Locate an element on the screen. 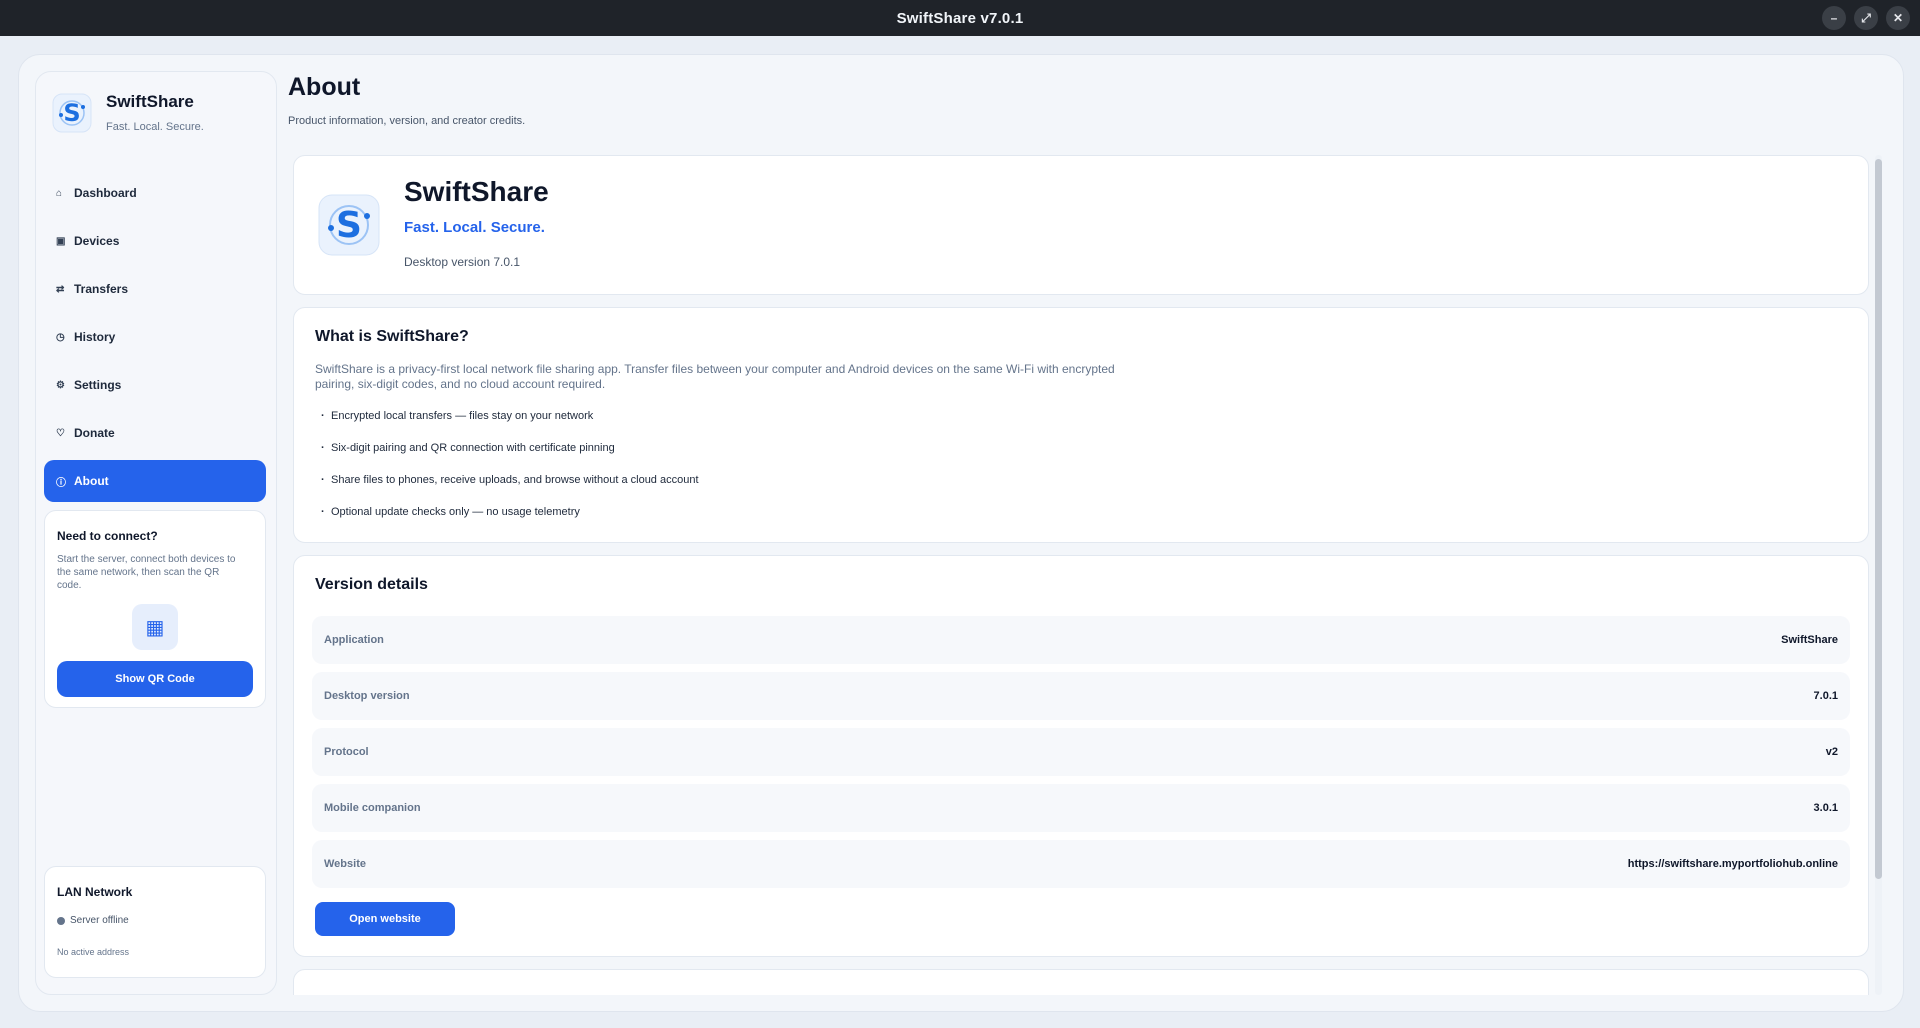 This screenshot has width=1920, height=1028. detail-row-protocol: Protocol v2 is located at coordinates (1081, 752).